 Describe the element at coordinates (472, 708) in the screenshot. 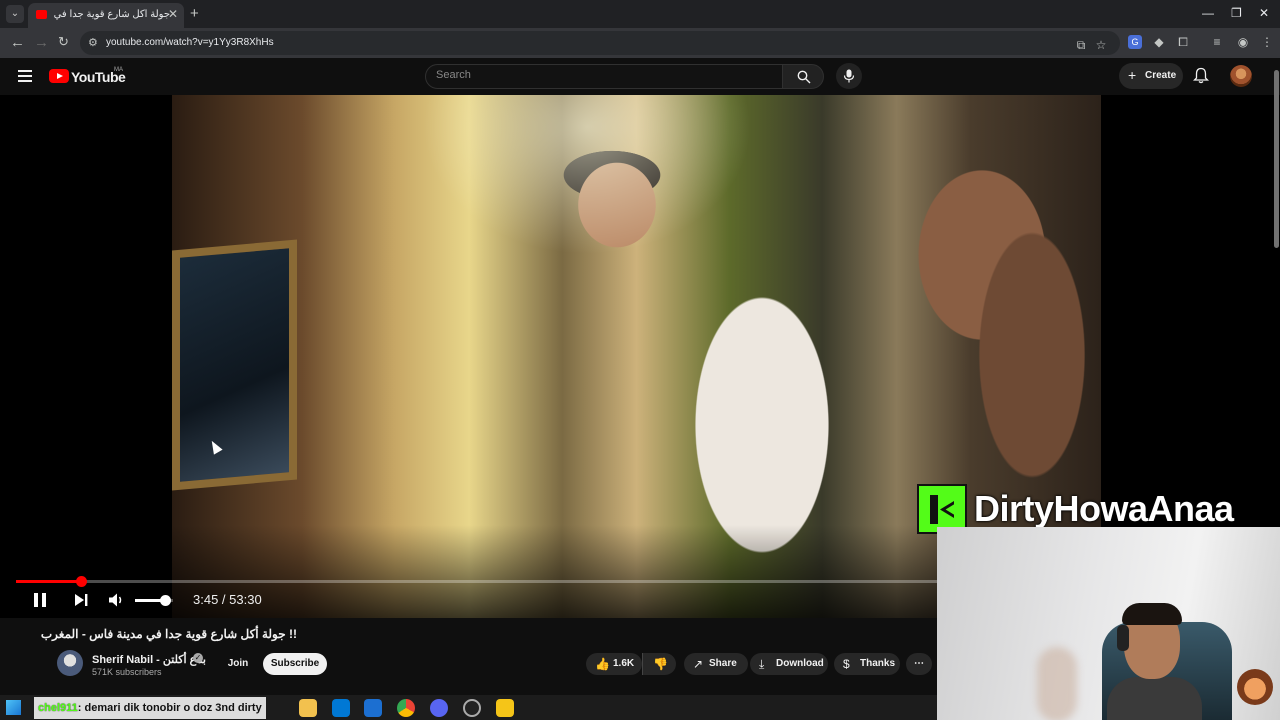

I see `obs-icon` at that location.